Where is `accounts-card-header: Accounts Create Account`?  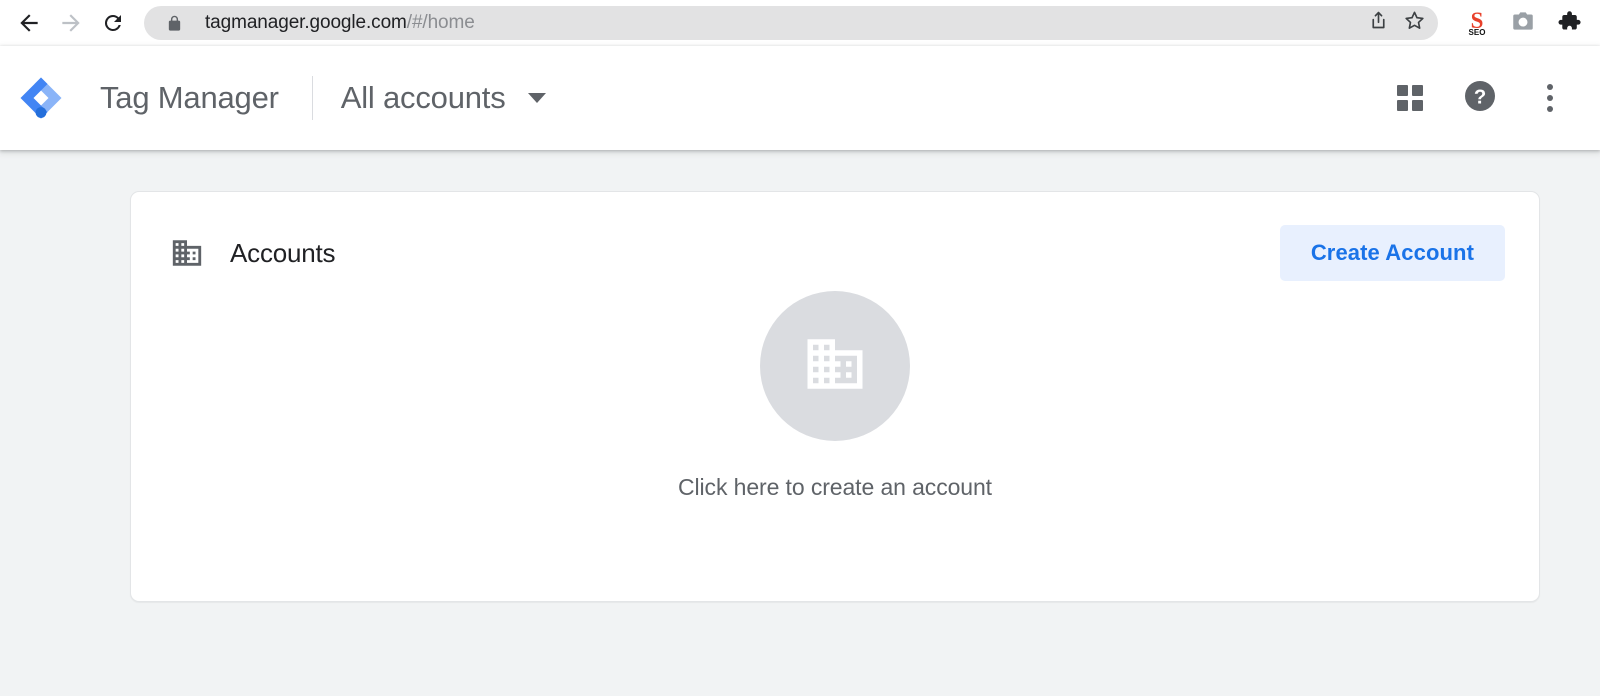 accounts-card-header: Accounts Create Account is located at coordinates (835, 238).